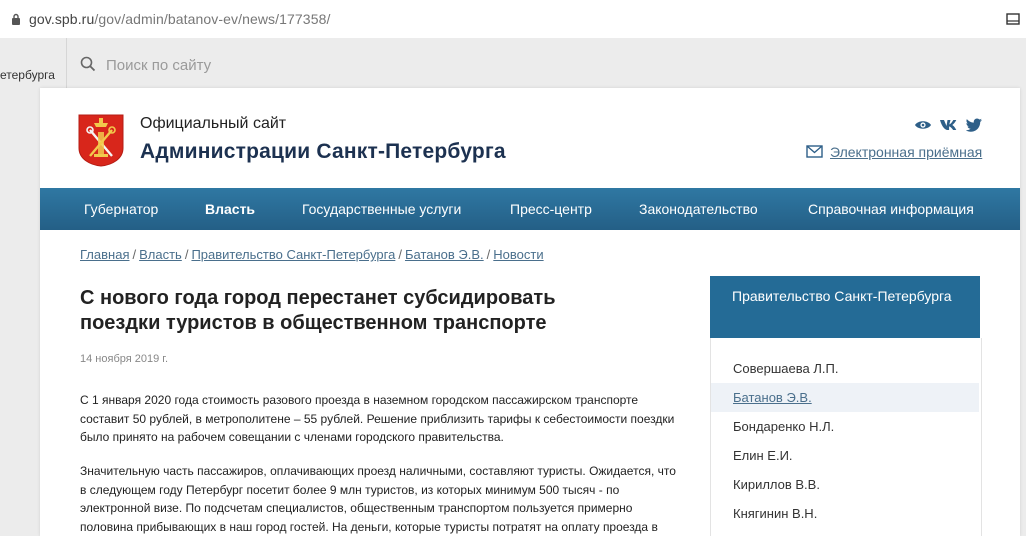 This screenshot has height=536, width=1026. I want to click on site-subtitle: Официальный сайт, so click(213, 123).